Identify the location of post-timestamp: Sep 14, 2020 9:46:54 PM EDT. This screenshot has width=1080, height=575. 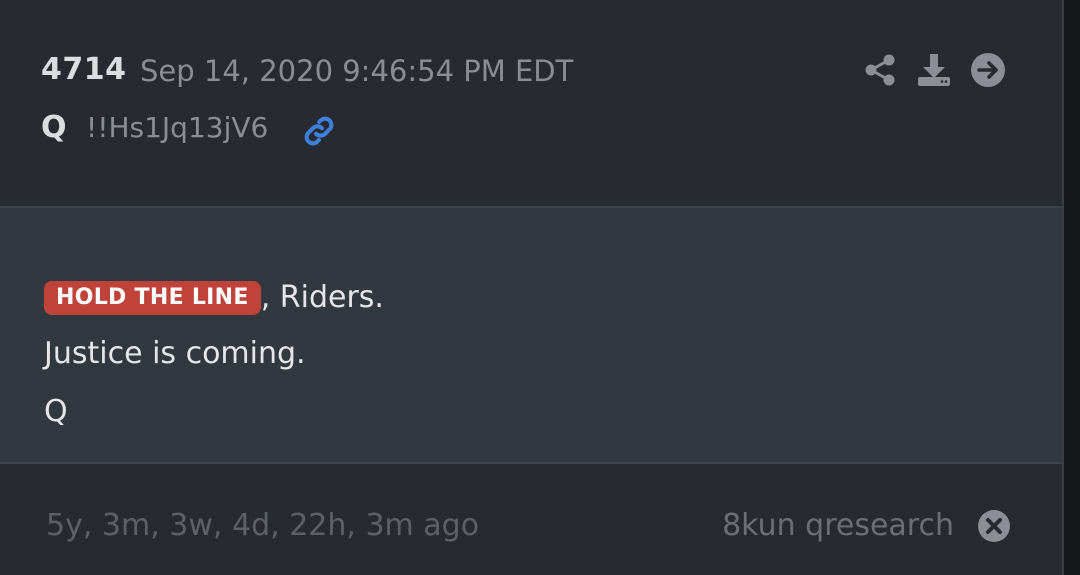
(357, 71).